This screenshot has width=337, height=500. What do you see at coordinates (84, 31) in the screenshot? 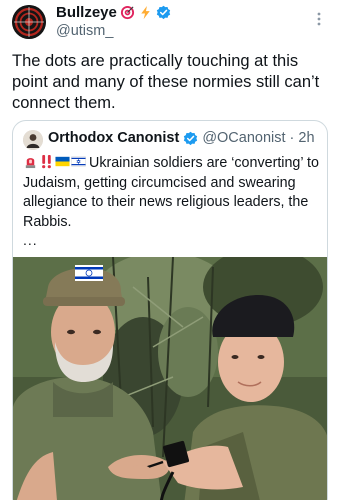
I see `author-handle: @utism_` at bounding box center [84, 31].